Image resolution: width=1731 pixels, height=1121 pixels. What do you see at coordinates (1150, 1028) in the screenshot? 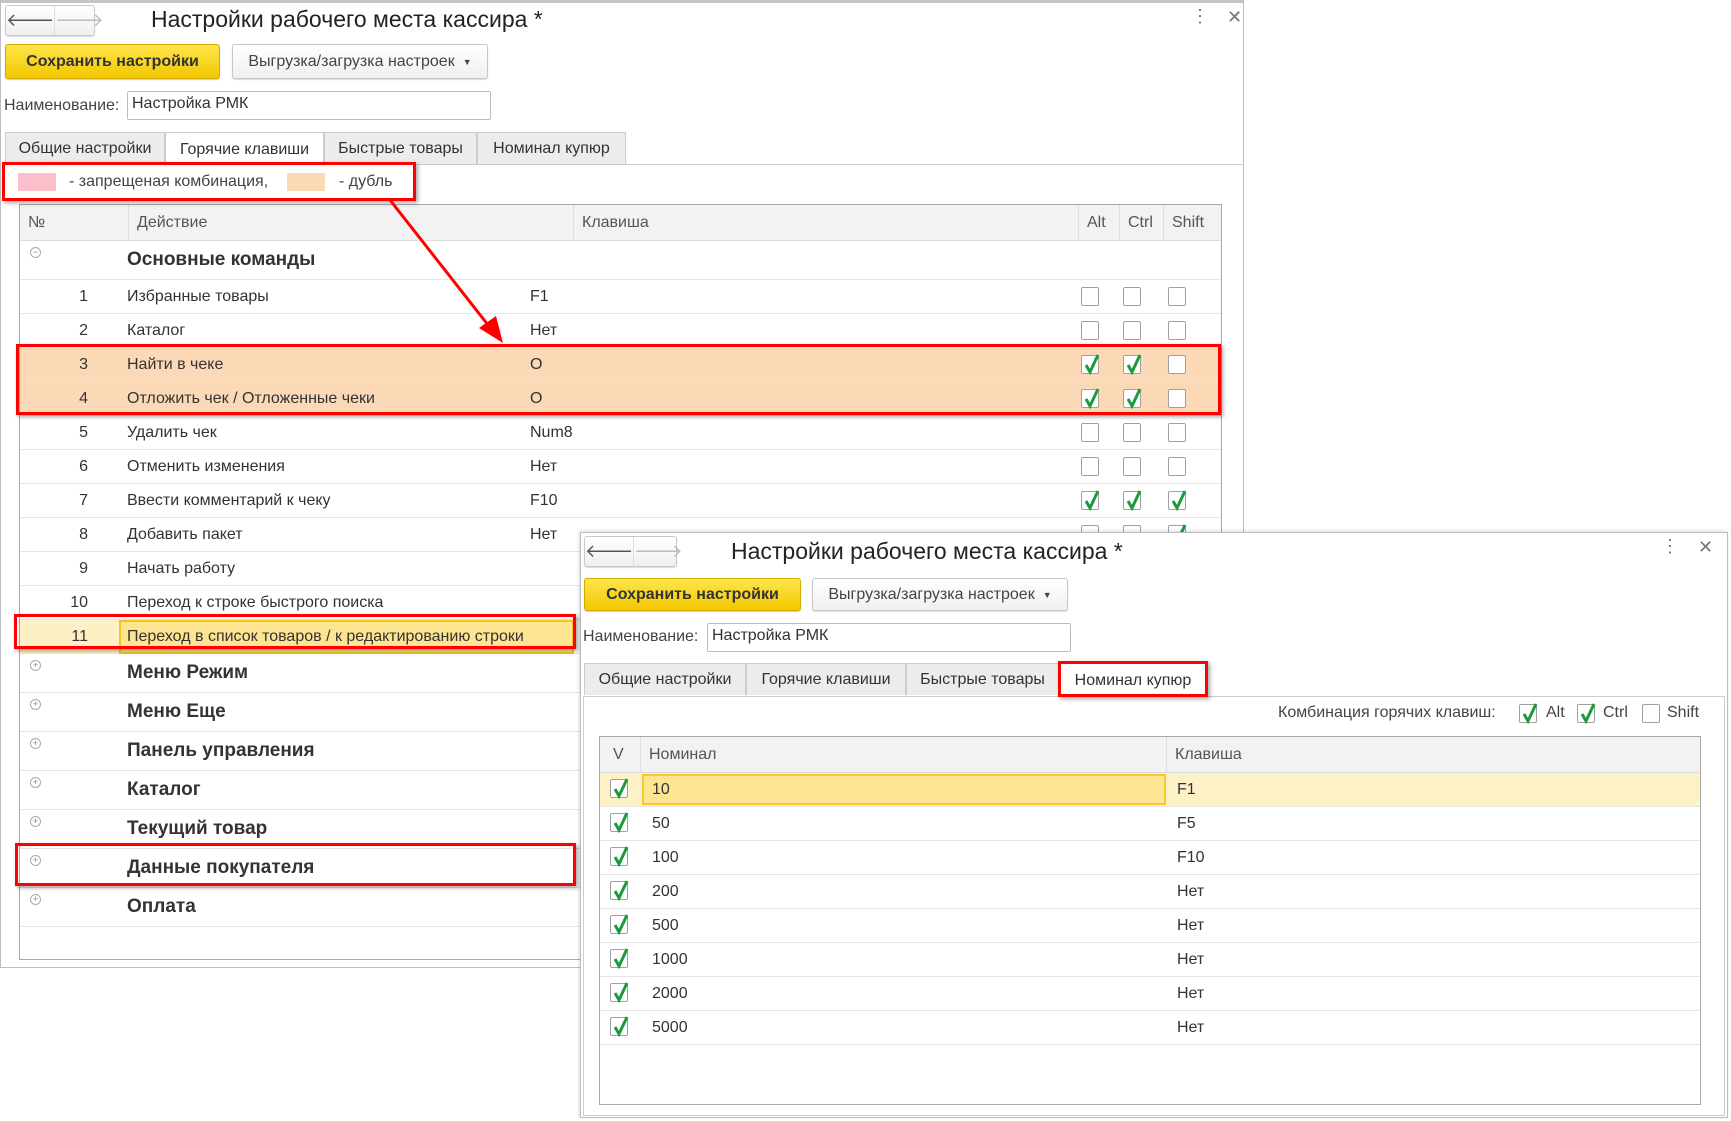
I see `table-row: 5000 Нет` at bounding box center [1150, 1028].